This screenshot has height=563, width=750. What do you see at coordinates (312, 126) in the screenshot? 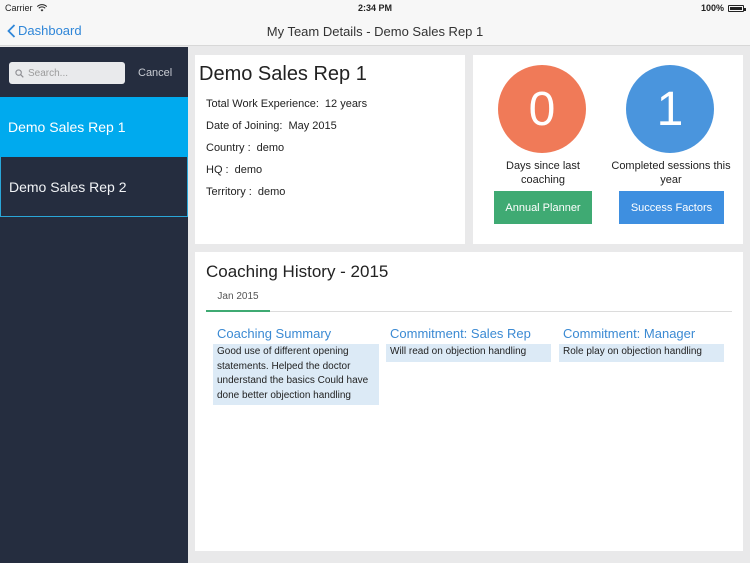
I see `detail-value: May 2015` at bounding box center [312, 126].